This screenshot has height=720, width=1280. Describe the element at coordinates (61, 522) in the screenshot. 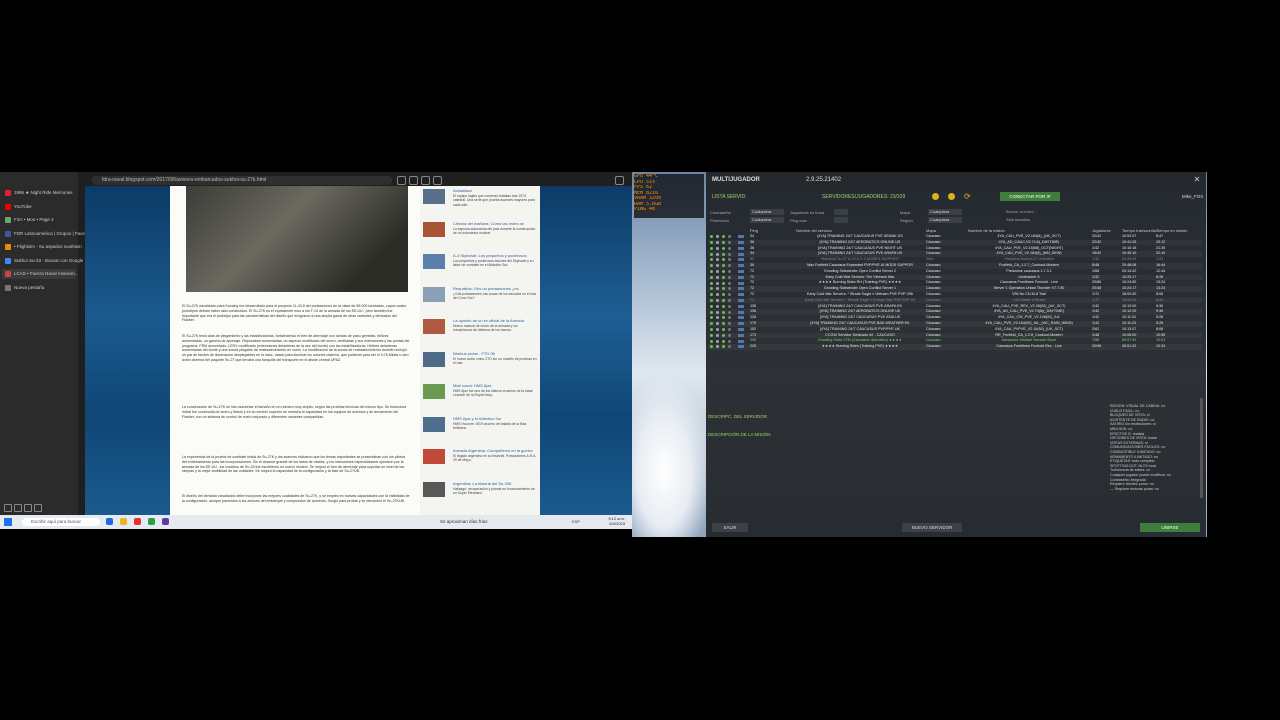

I see `taskbar-search-input: Escribir aquí para buscar` at that location.